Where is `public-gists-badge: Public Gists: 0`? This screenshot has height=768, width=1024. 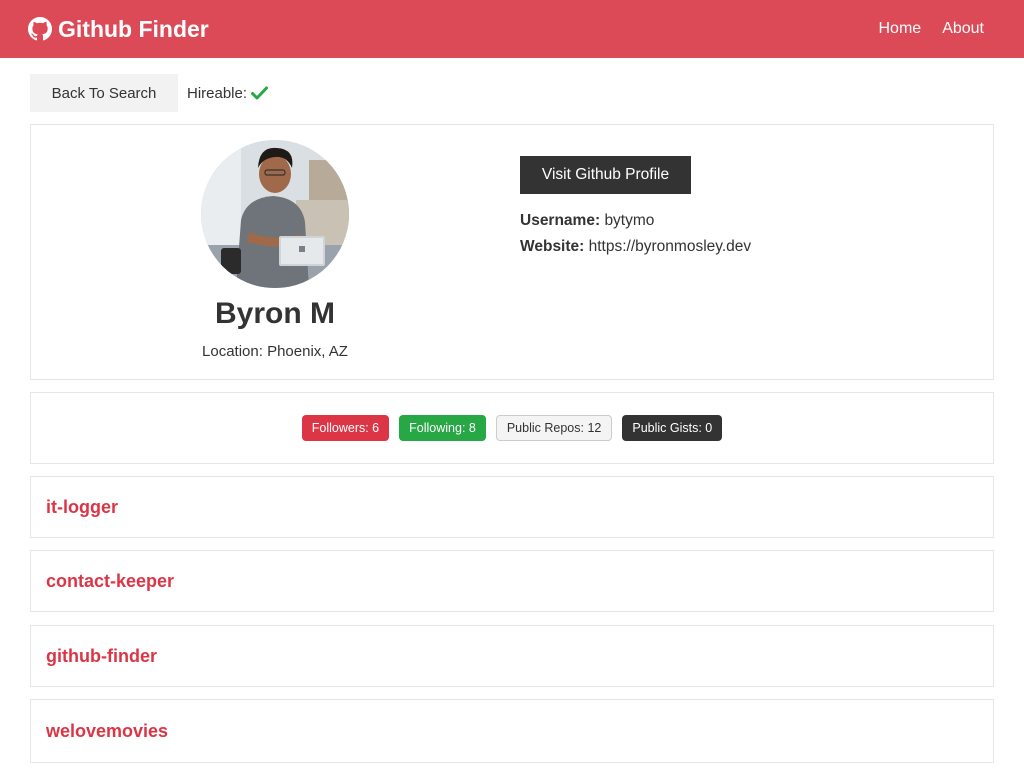 public-gists-badge: Public Gists: 0 is located at coordinates (672, 428).